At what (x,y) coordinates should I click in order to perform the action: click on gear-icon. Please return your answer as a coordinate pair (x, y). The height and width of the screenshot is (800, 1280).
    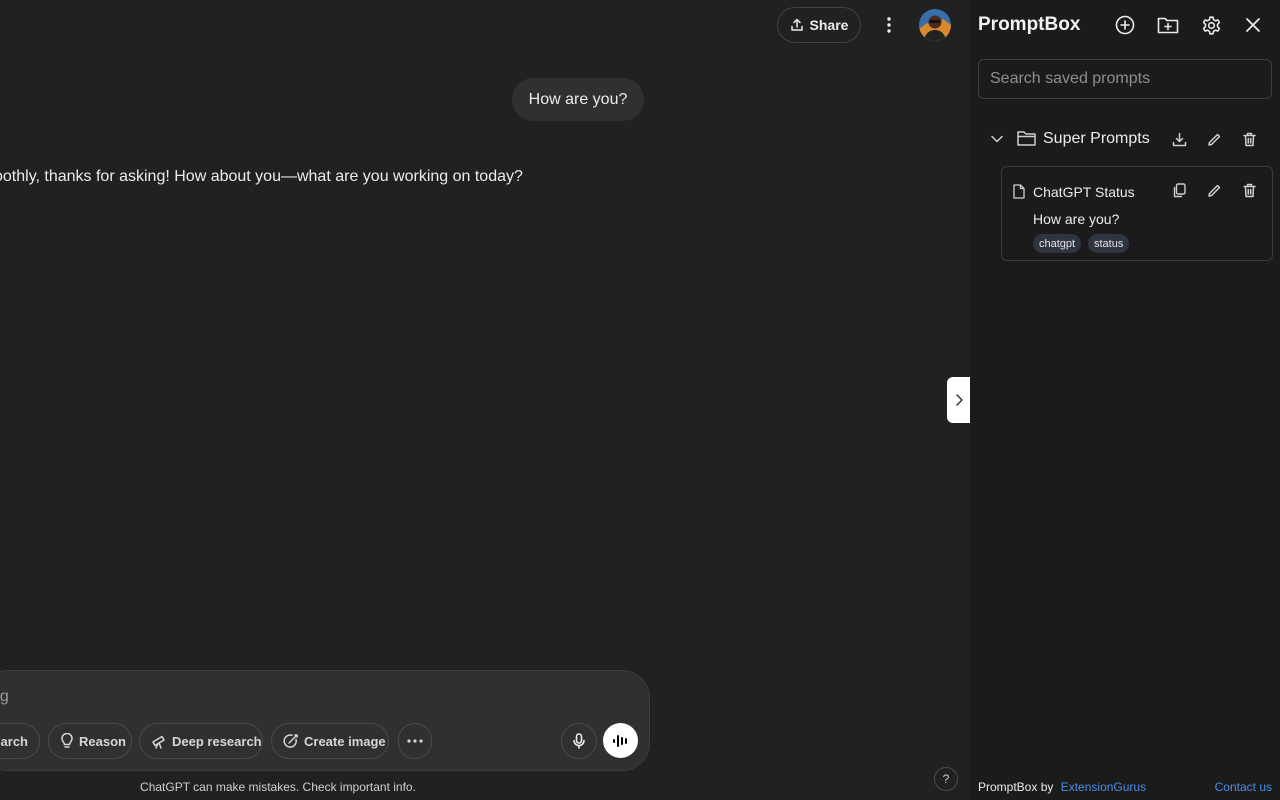
    Looking at the image, I should click on (1211, 25).